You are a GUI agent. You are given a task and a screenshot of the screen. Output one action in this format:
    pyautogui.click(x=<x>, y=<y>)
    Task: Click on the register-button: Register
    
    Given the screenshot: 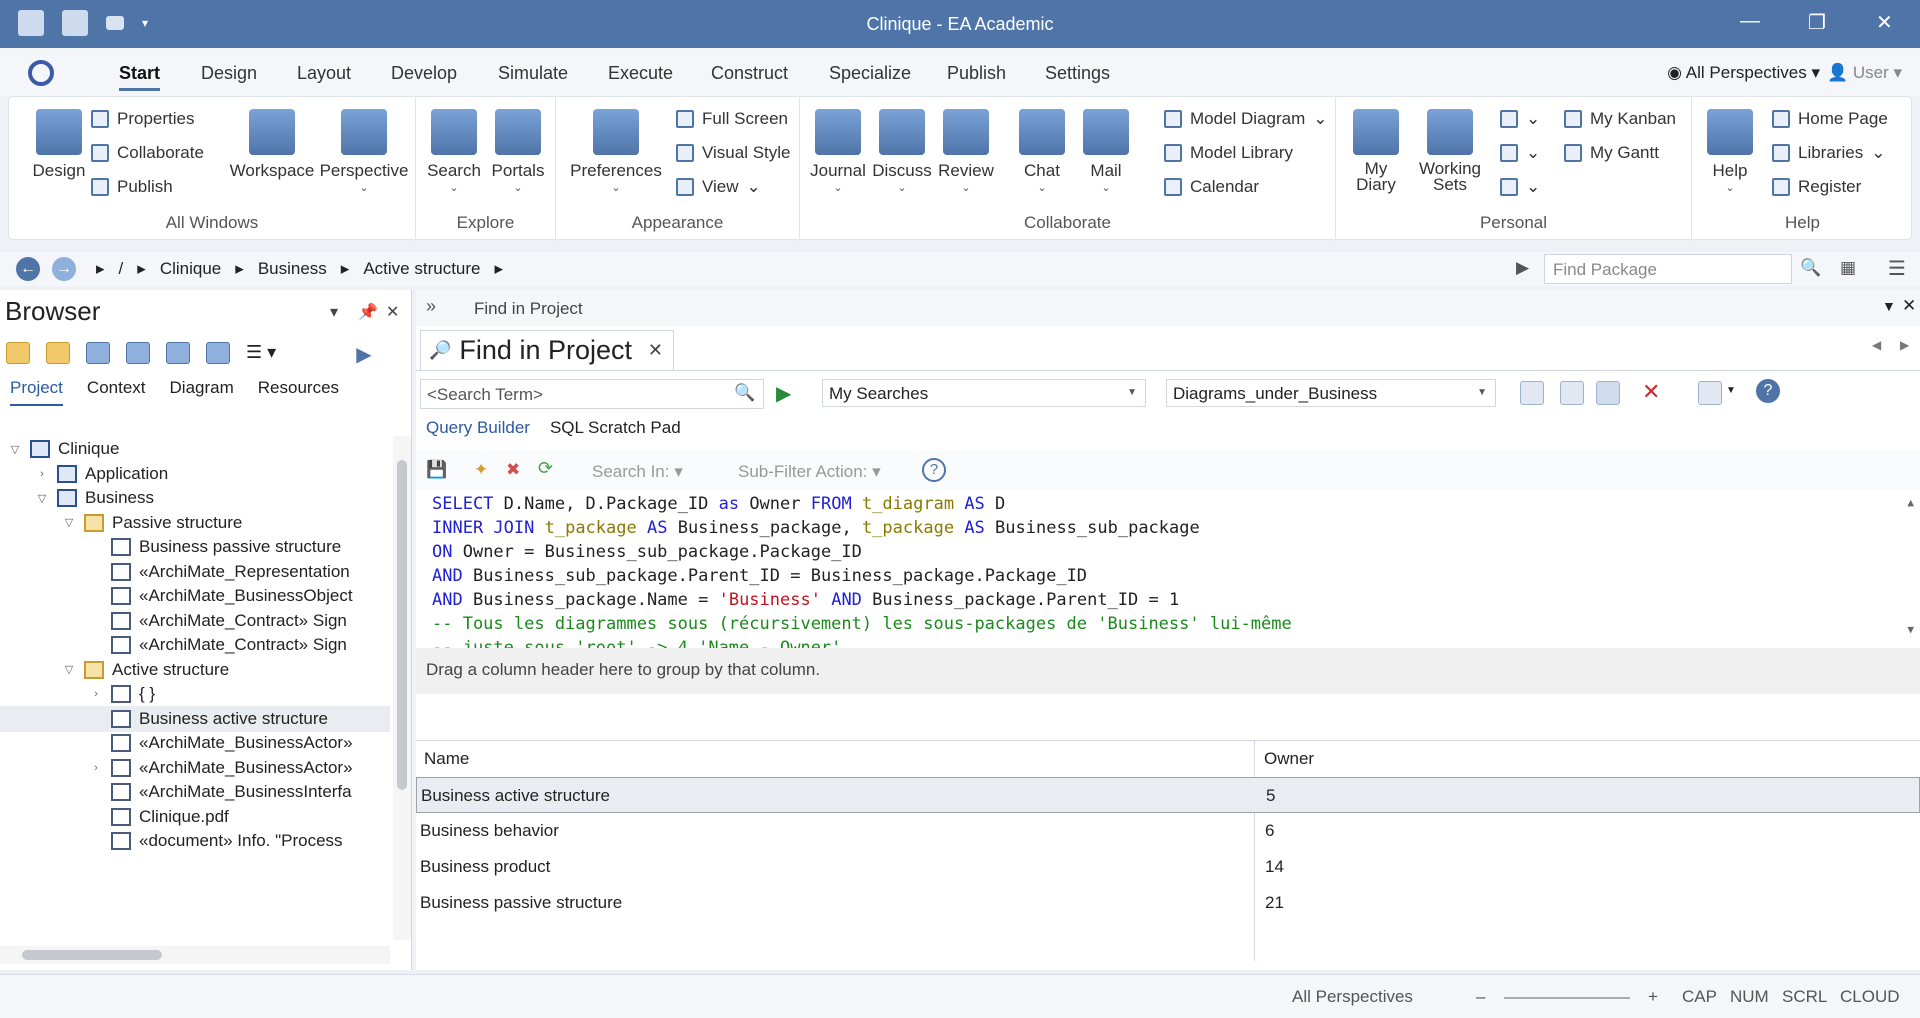 What is the action you would take?
    pyautogui.click(x=1816, y=187)
    